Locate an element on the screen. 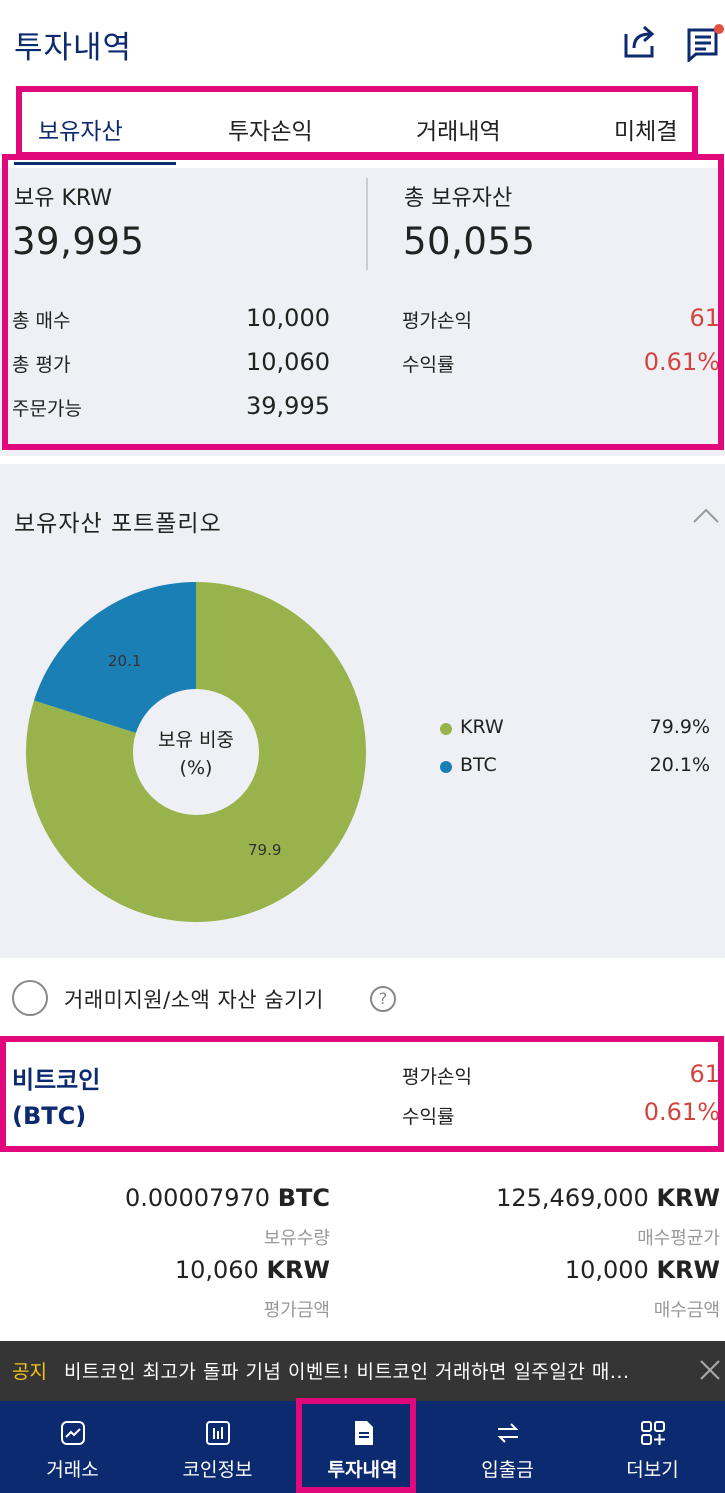 The width and height of the screenshot is (725, 1493). page-title: 투자내역 is located at coordinates (73, 48).